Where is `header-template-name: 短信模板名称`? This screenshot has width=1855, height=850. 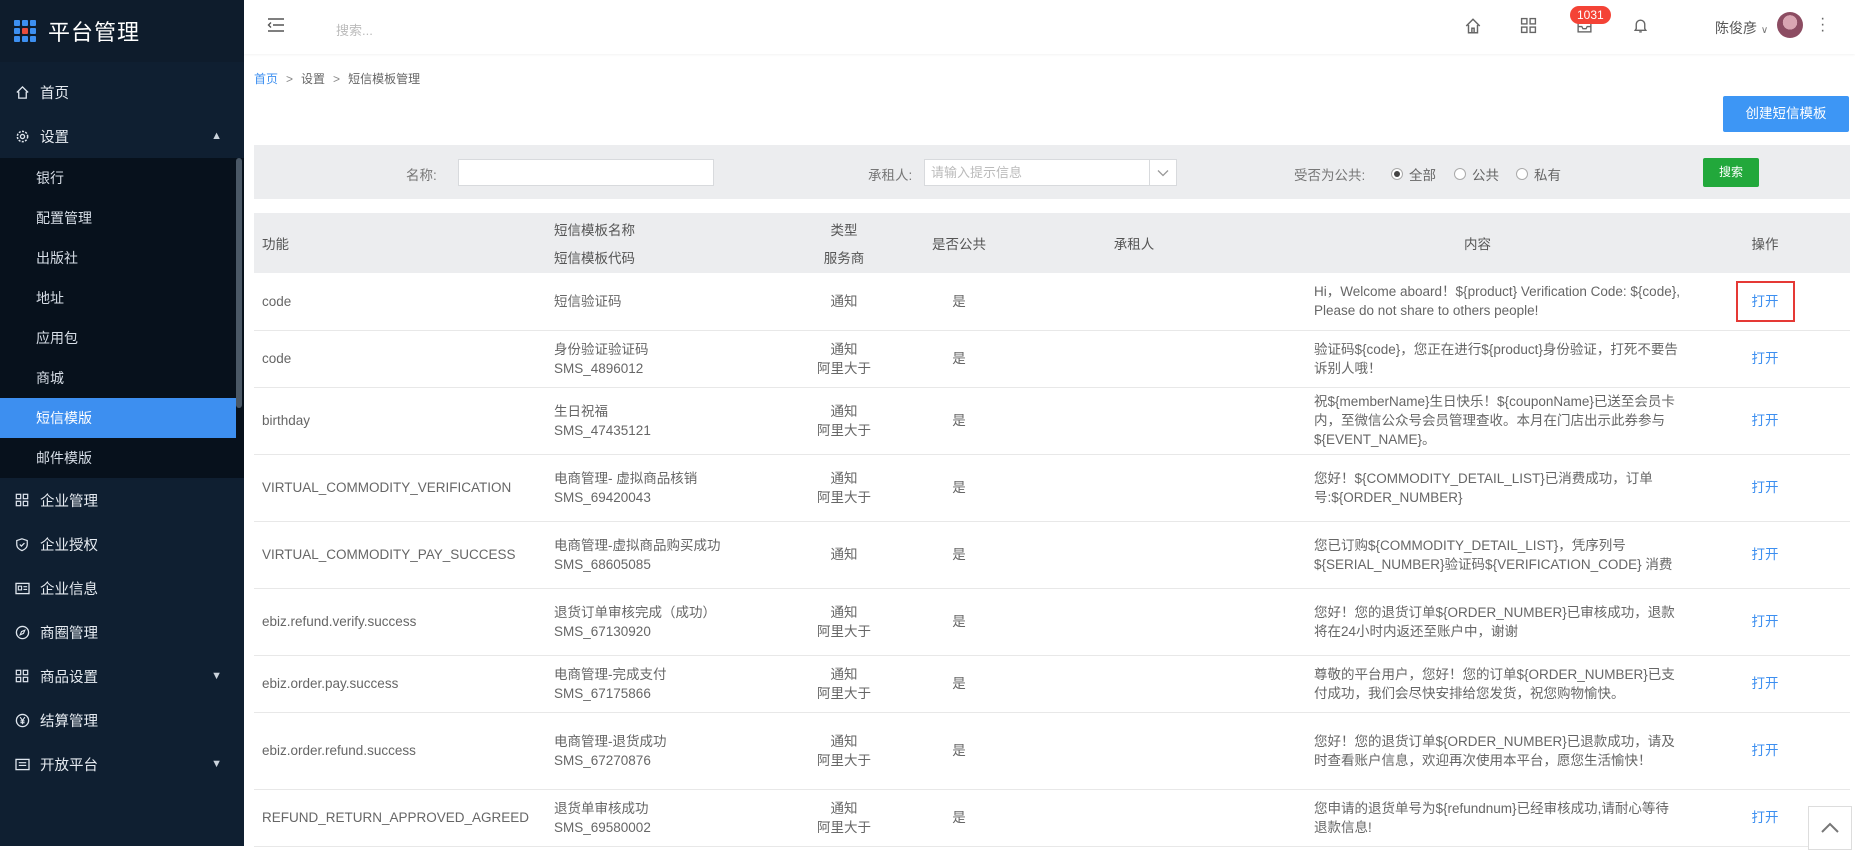 header-template-name: 短信模板名称 is located at coordinates (594, 230).